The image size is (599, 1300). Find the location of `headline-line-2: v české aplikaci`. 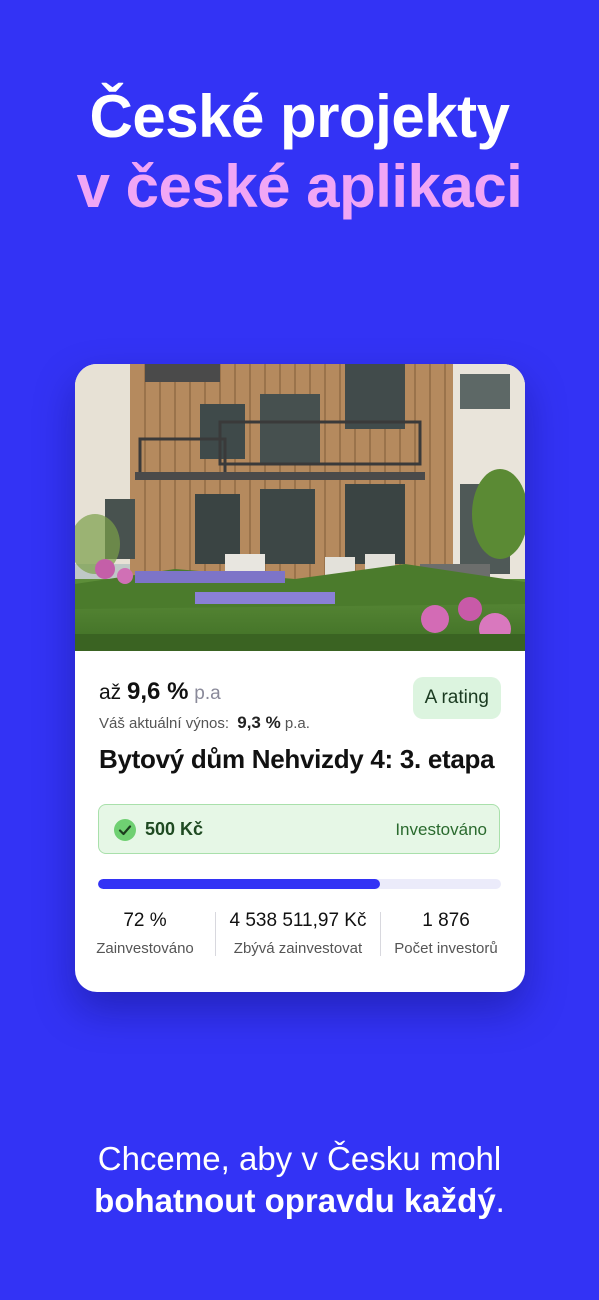

headline-line-2: v české aplikaci is located at coordinates (299, 186).